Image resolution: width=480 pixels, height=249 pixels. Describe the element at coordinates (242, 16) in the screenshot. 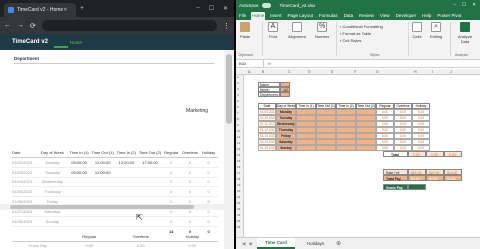

I see `ribbon-tab: File` at that location.